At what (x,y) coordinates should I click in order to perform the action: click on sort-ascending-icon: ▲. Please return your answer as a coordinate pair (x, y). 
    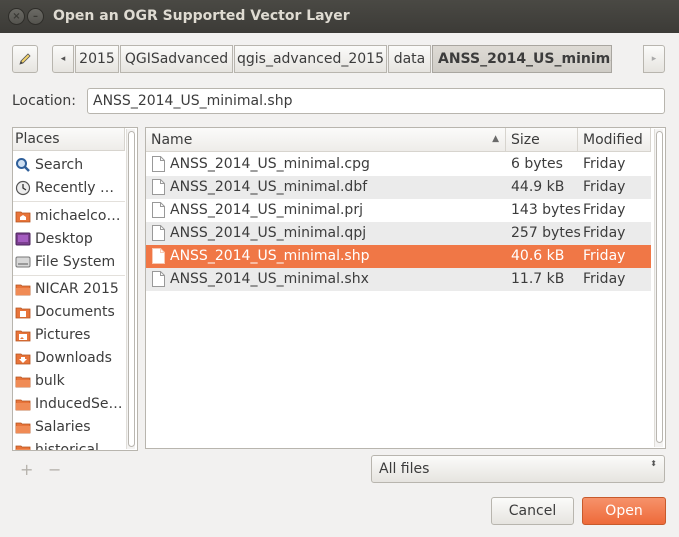
    Looking at the image, I should click on (495, 139).